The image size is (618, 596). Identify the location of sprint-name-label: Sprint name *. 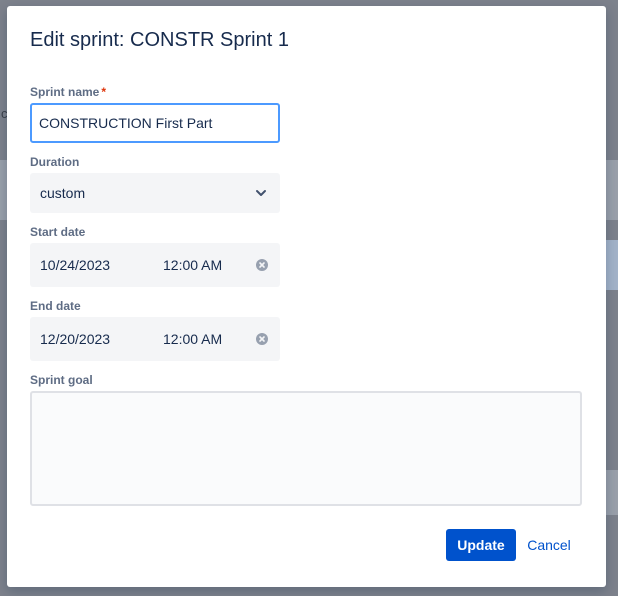
(68, 92).